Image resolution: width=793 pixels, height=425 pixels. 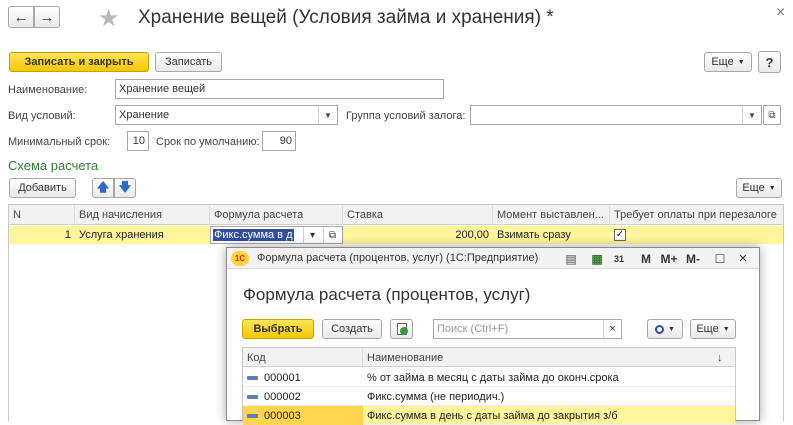 What do you see at coordinates (597, 258) in the screenshot?
I see `calculator-icon: ▦` at bounding box center [597, 258].